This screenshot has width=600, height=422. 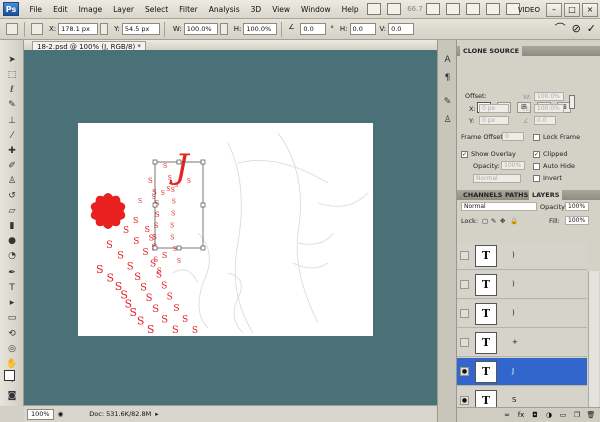 I want to click on h-field: 100.0%, so click(x=260, y=29).